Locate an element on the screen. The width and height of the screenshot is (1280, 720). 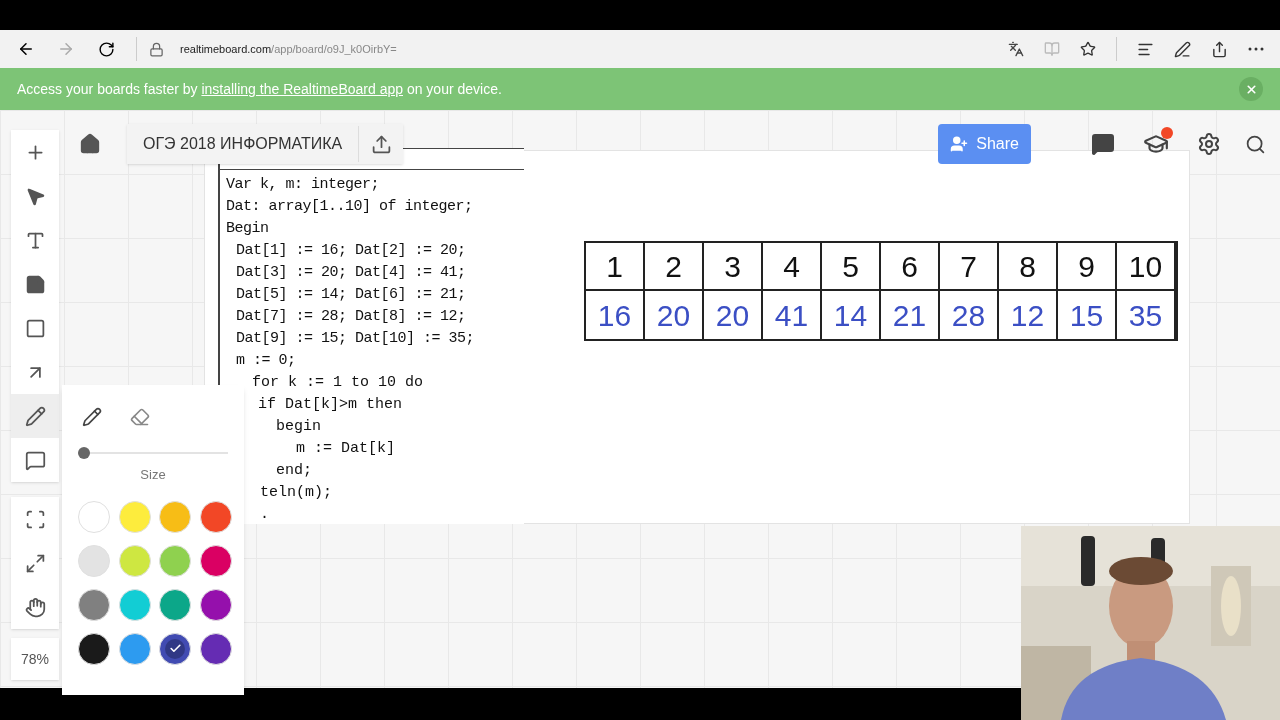
rectangle-icon is located at coordinates (35, 328).